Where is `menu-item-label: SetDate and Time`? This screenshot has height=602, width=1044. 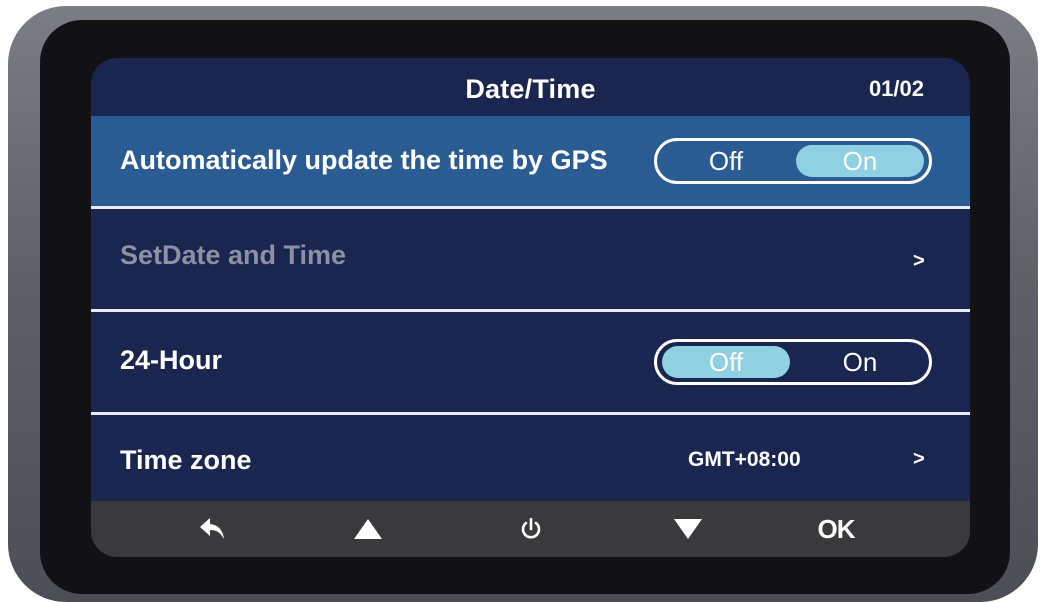 menu-item-label: SetDate and Time is located at coordinates (233, 255).